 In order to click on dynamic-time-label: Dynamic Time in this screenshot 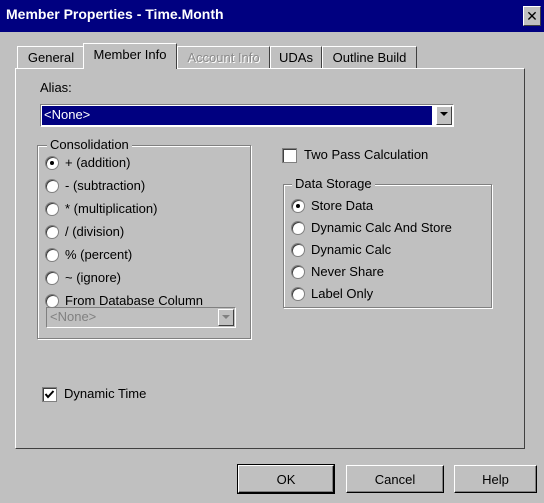, I will do `click(105, 393)`.